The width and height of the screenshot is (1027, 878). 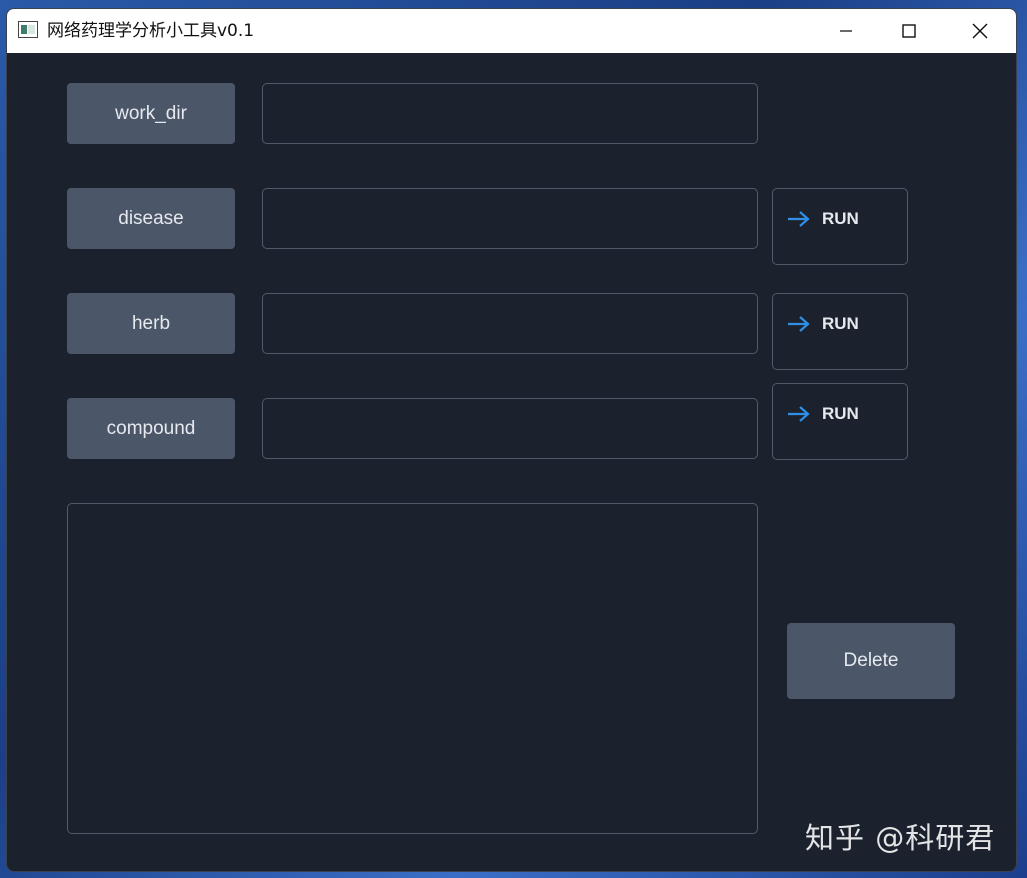 I want to click on compound-button: compound, so click(x=151, y=428).